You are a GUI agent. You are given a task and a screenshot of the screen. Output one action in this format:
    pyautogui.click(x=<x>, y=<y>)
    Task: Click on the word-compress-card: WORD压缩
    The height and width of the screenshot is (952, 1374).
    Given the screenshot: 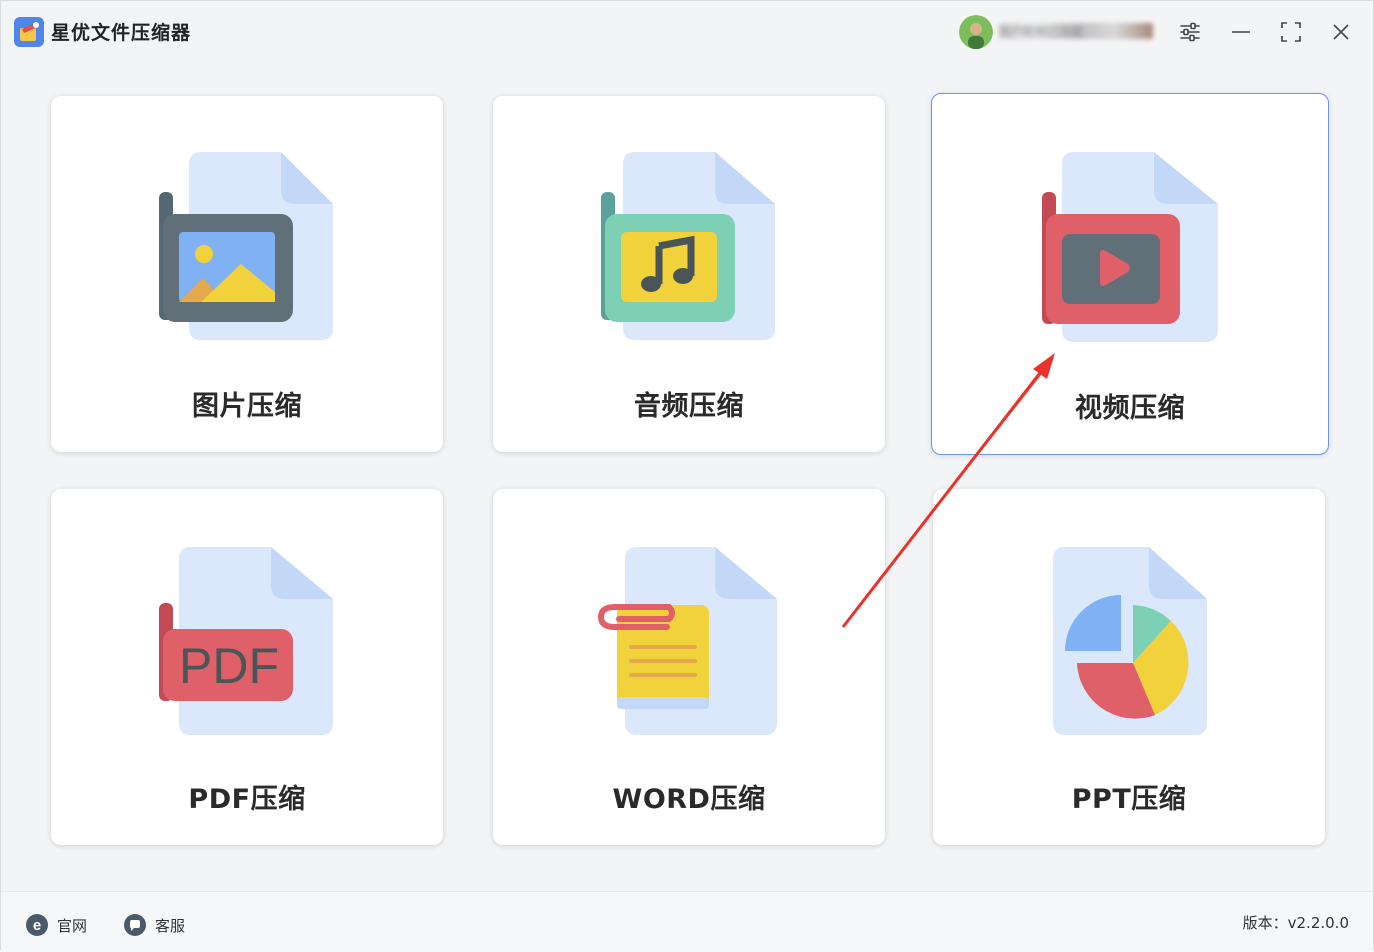 What is the action you would take?
    pyautogui.click(x=689, y=667)
    